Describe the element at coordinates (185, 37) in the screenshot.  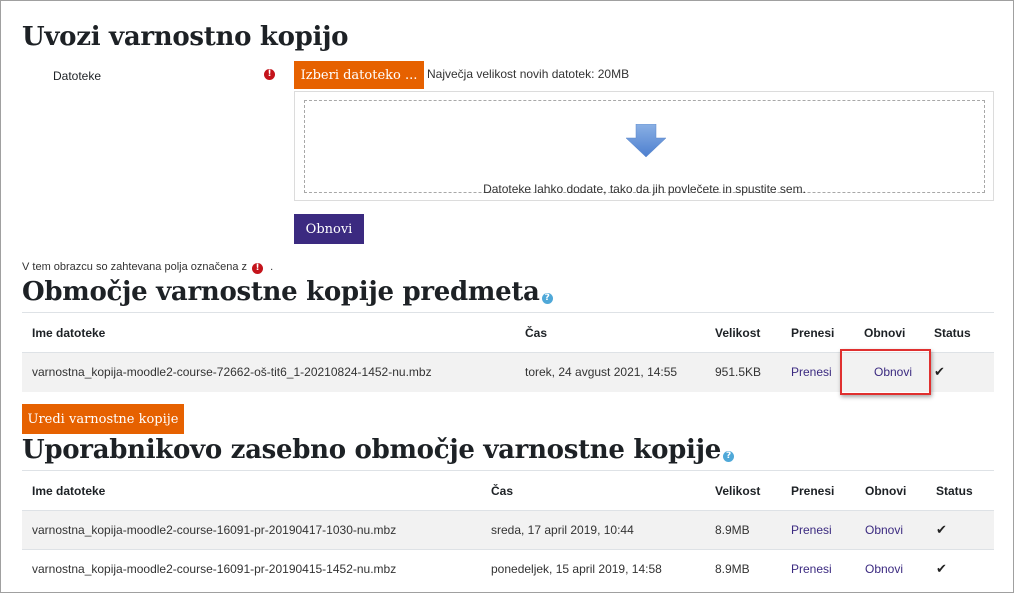
I see `import-title: Uvozi varnostno kopijo` at that location.